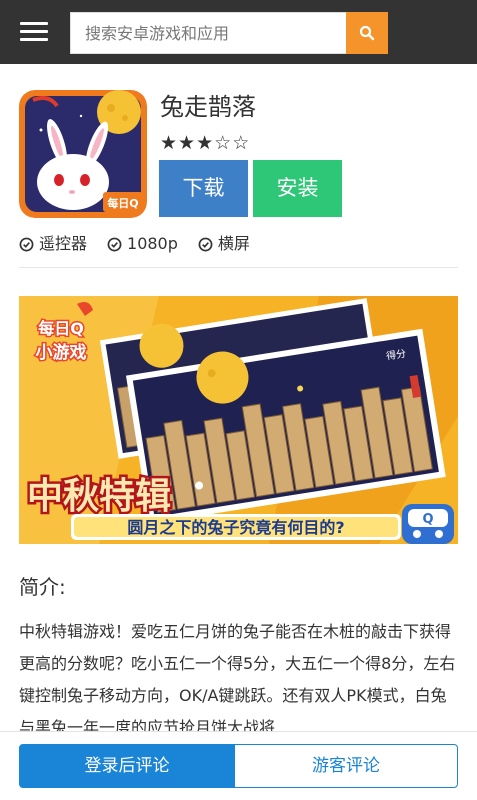  What do you see at coordinates (238, 267) in the screenshot?
I see `divider` at bounding box center [238, 267].